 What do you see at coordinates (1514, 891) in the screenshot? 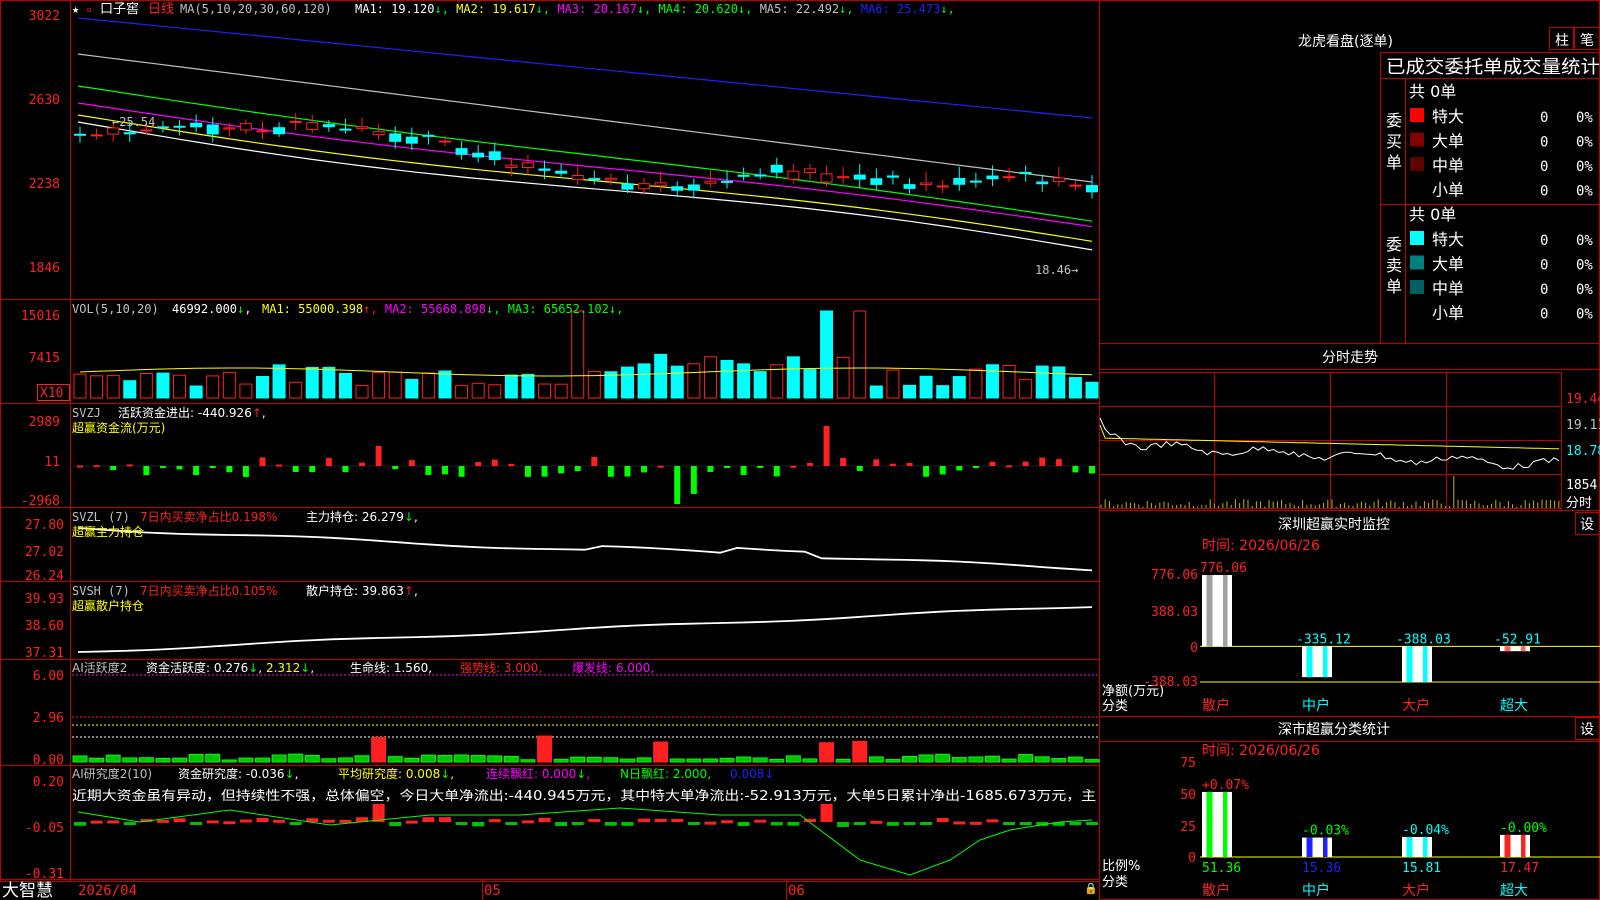
I see `category-category-label: 超大` at bounding box center [1514, 891].